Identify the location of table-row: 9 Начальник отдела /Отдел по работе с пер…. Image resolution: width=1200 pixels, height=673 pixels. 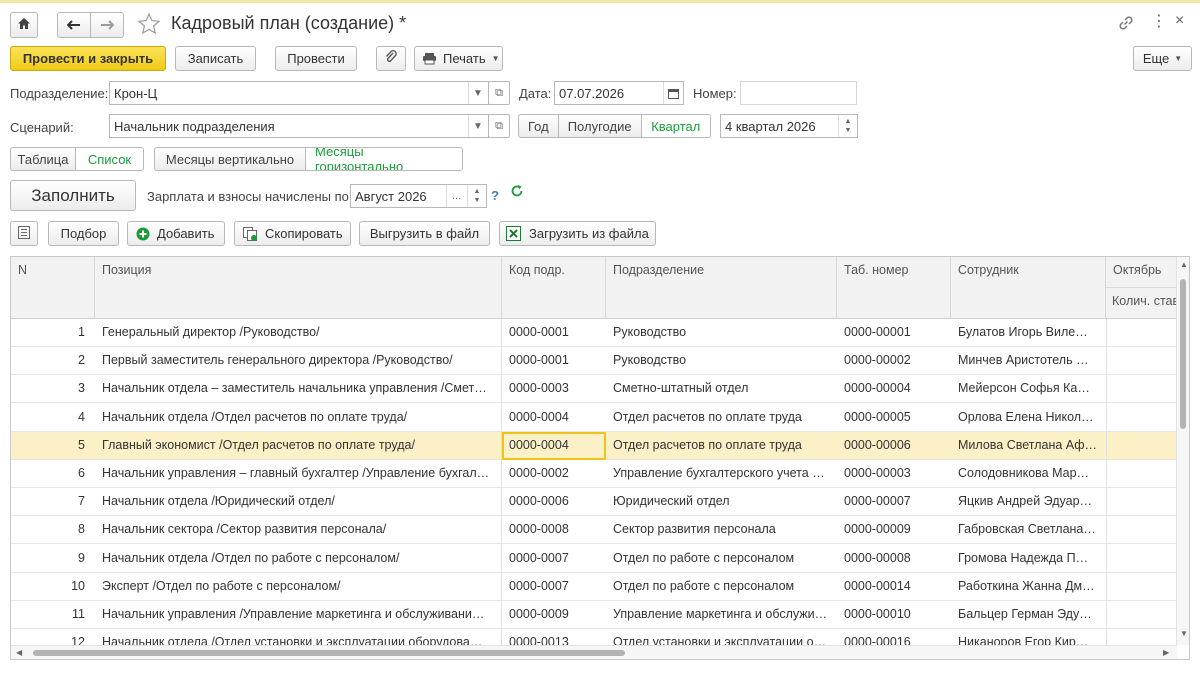
(594, 559).